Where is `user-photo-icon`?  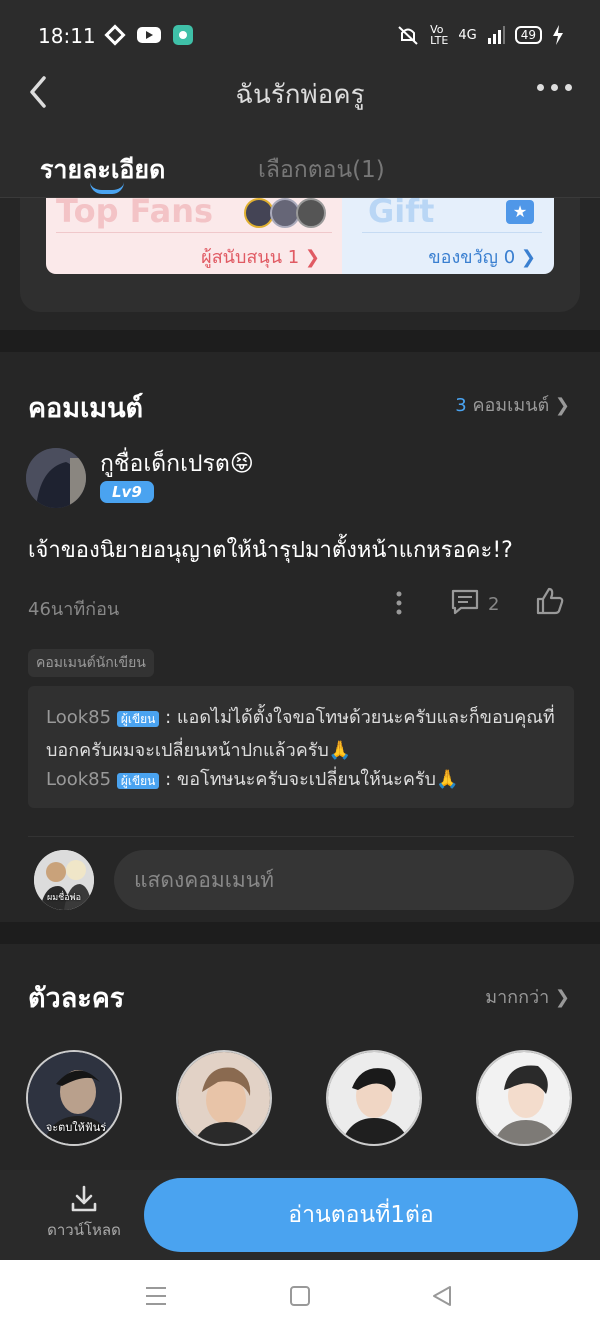
user-photo-icon is located at coordinates (56, 478).